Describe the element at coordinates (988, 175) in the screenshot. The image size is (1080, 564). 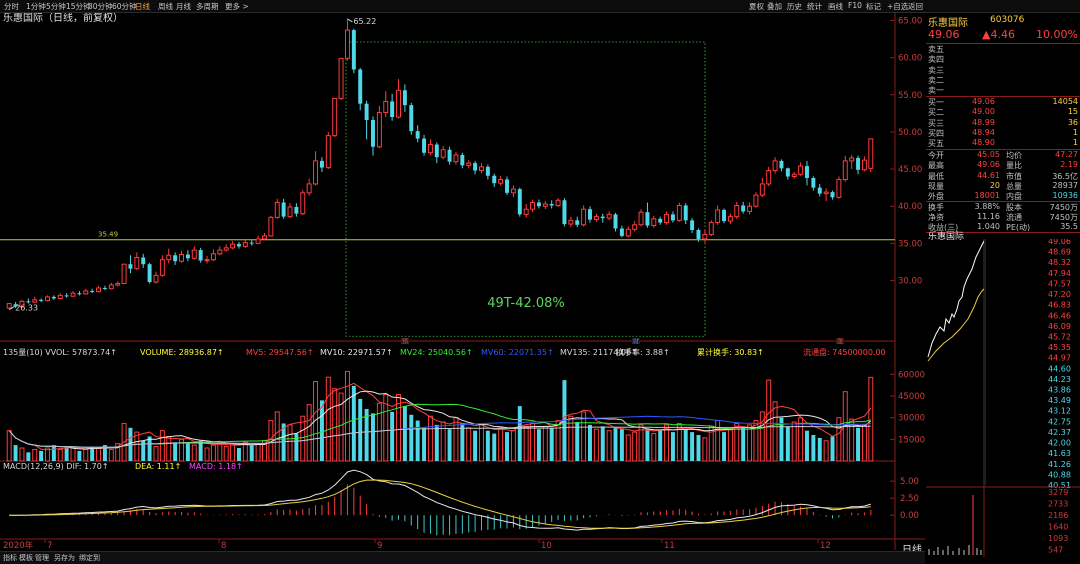
I see `stat-value: 44.61` at that location.